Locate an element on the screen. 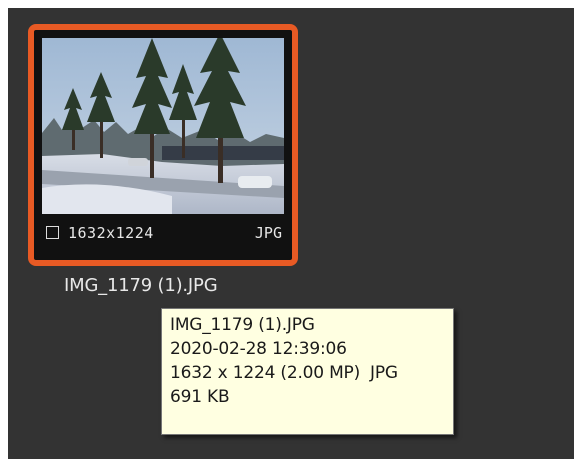  image-format-label: JPG is located at coordinates (268, 233).